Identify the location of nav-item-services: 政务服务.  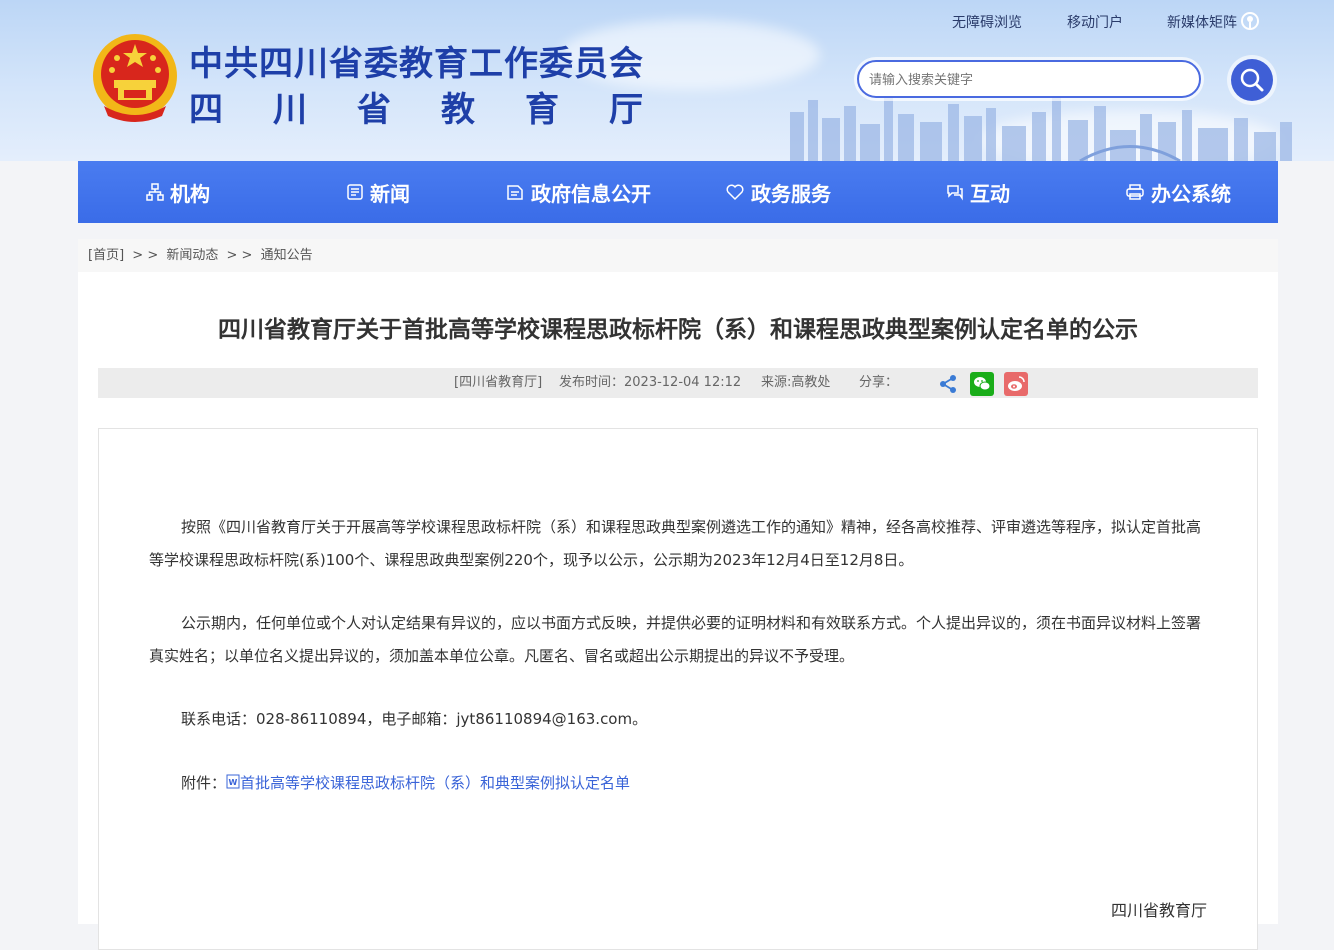
(778, 192).